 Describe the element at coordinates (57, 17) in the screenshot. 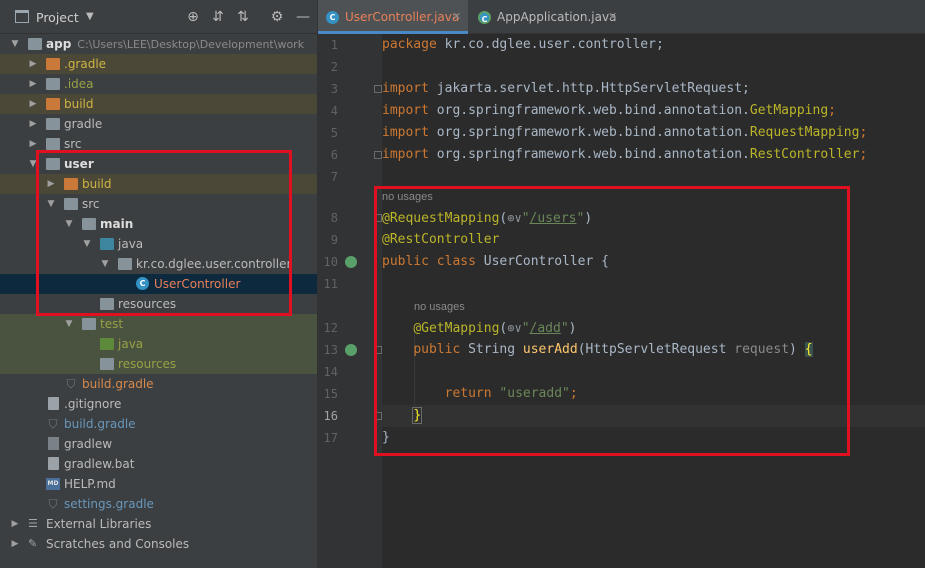

I see `project-title: Project` at that location.